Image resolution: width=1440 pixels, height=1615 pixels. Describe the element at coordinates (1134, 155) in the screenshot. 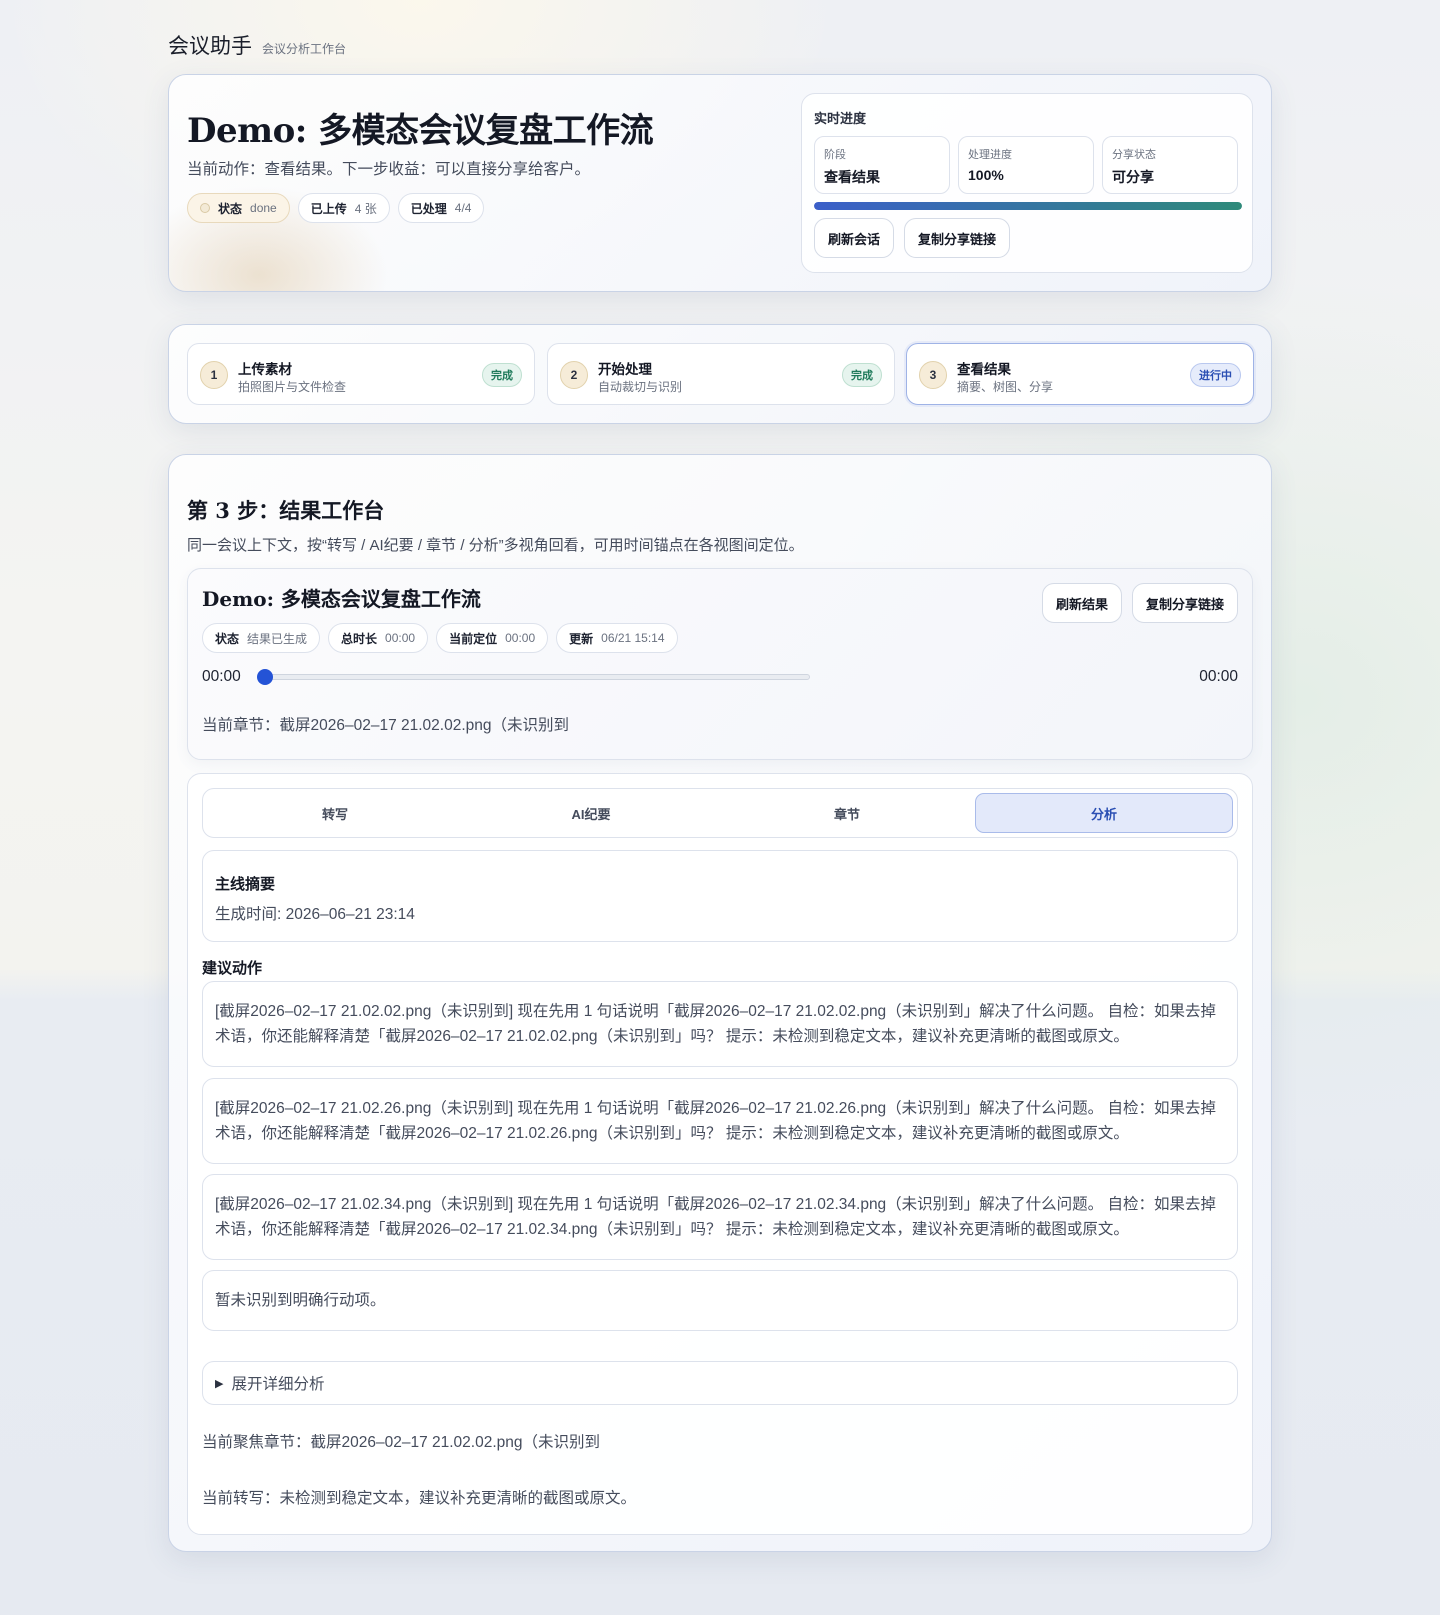

I see `cell-key: 分享状态` at that location.